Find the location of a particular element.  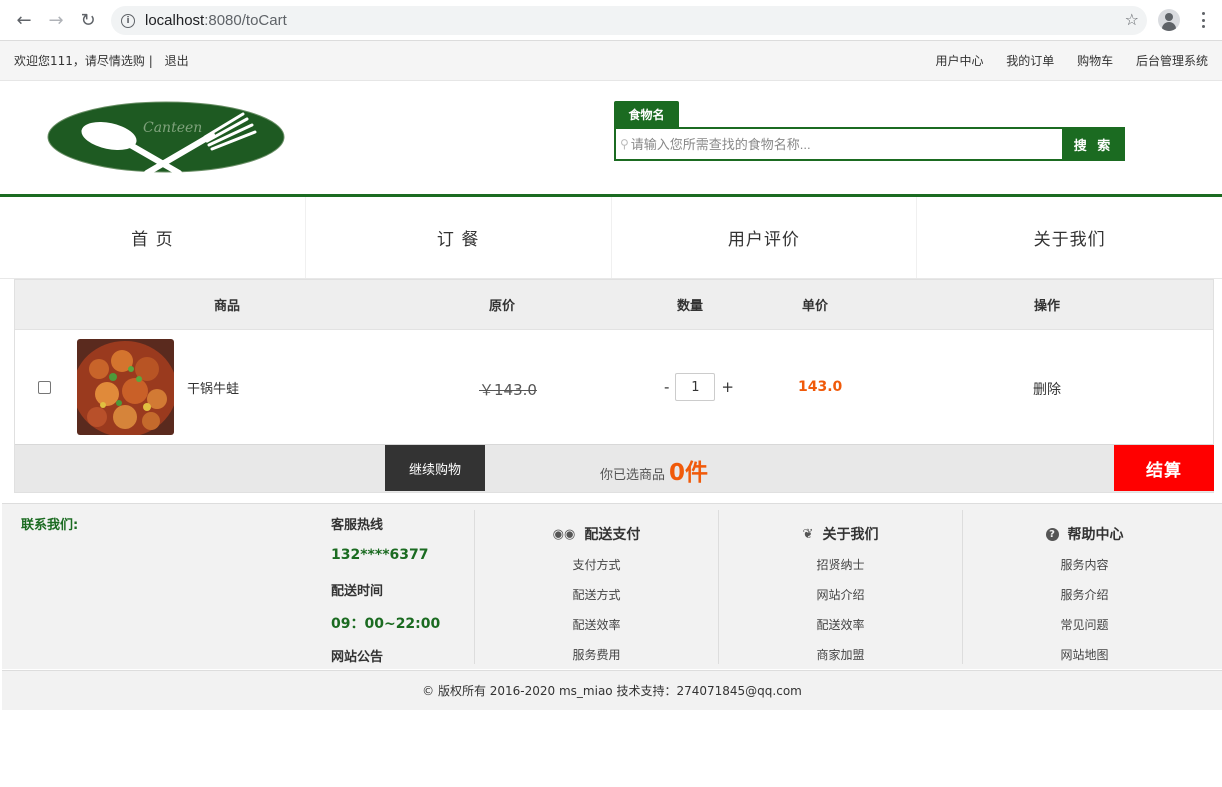

footer-link: 支付方式 is located at coordinates (596, 565).